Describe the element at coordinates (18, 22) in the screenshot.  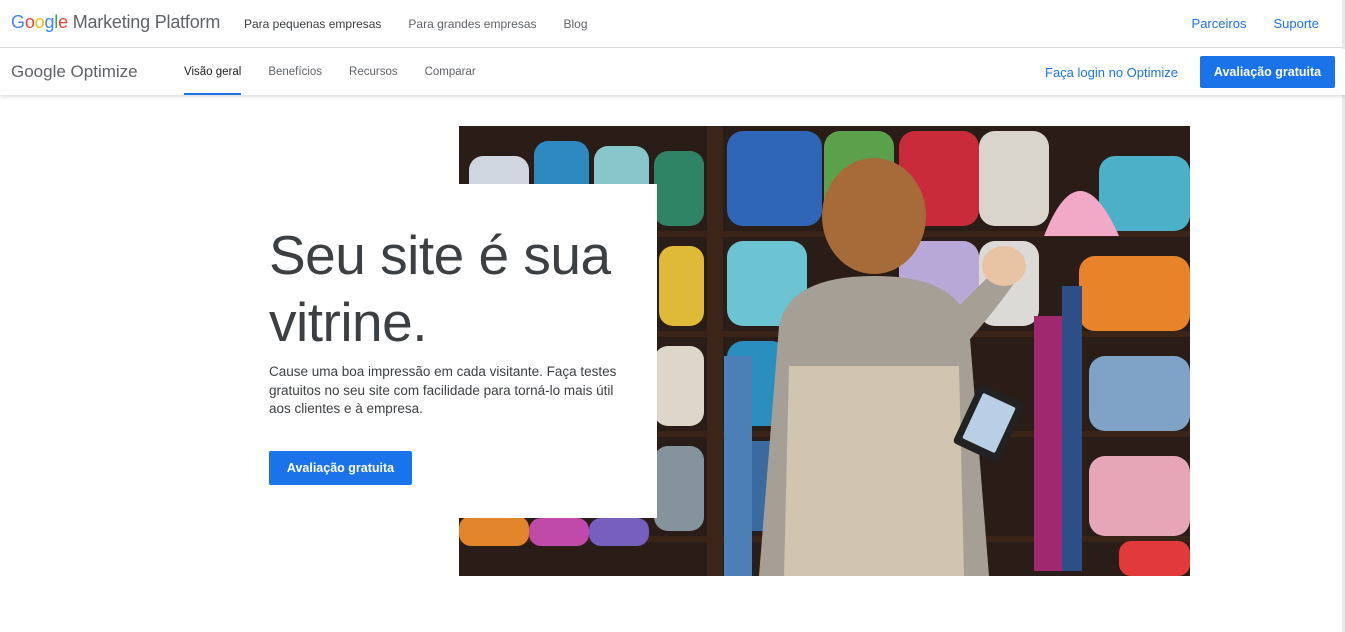
I see `logo-letter: G` at that location.